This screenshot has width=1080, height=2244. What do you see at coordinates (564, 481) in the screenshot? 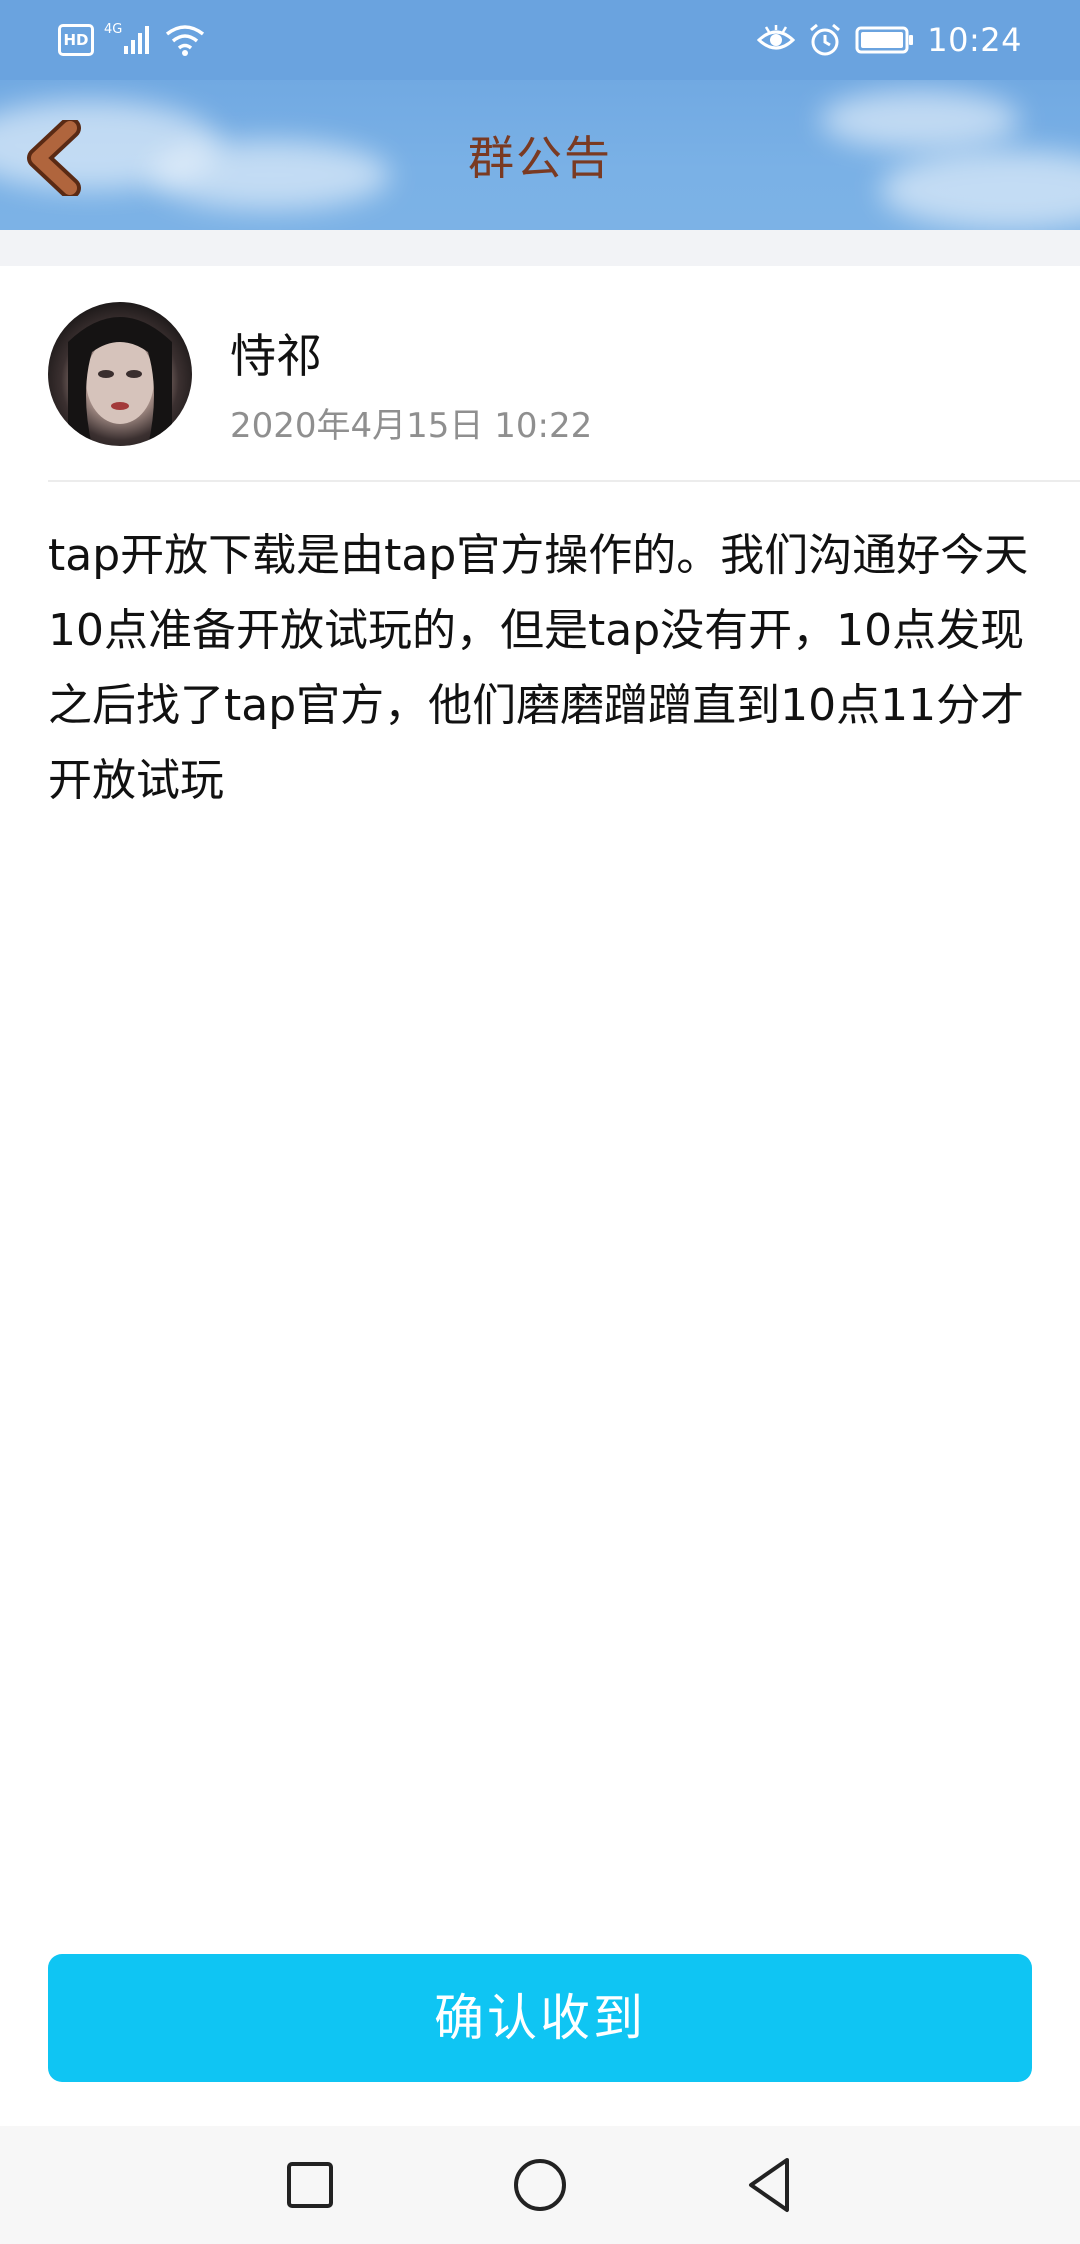
I see `divider` at bounding box center [564, 481].